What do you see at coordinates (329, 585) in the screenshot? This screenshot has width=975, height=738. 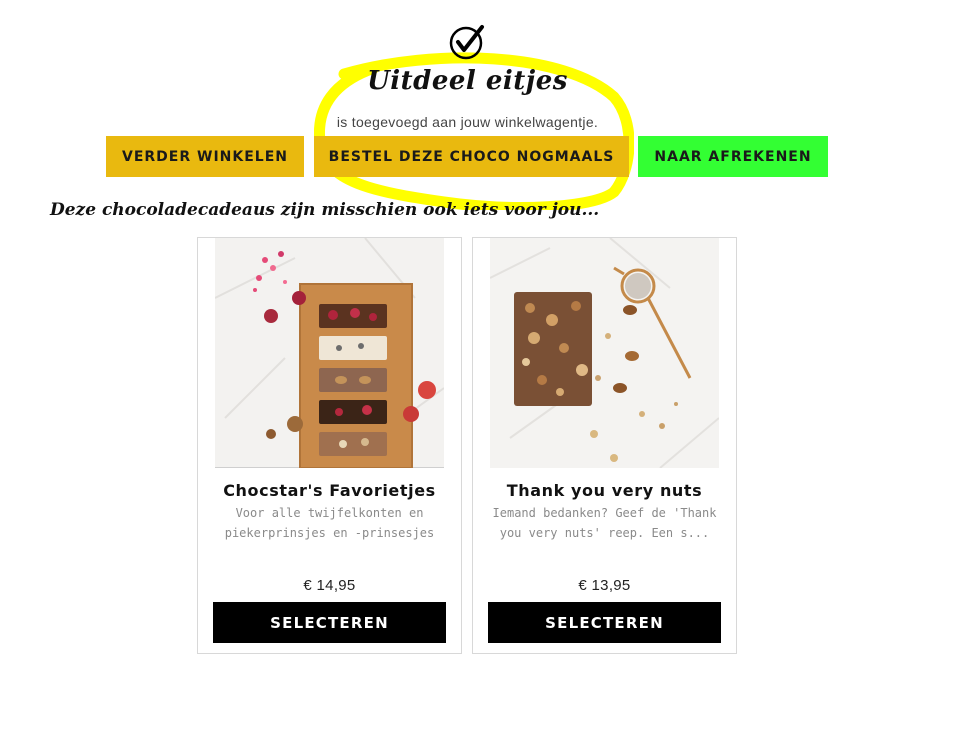 I see `product-price: € 14,95` at bounding box center [329, 585].